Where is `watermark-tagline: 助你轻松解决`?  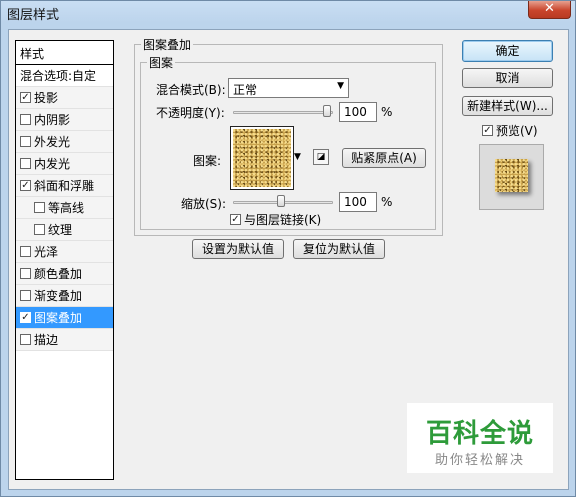 watermark-tagline: 助你轻松解决 is located at coordinates (479, 460).